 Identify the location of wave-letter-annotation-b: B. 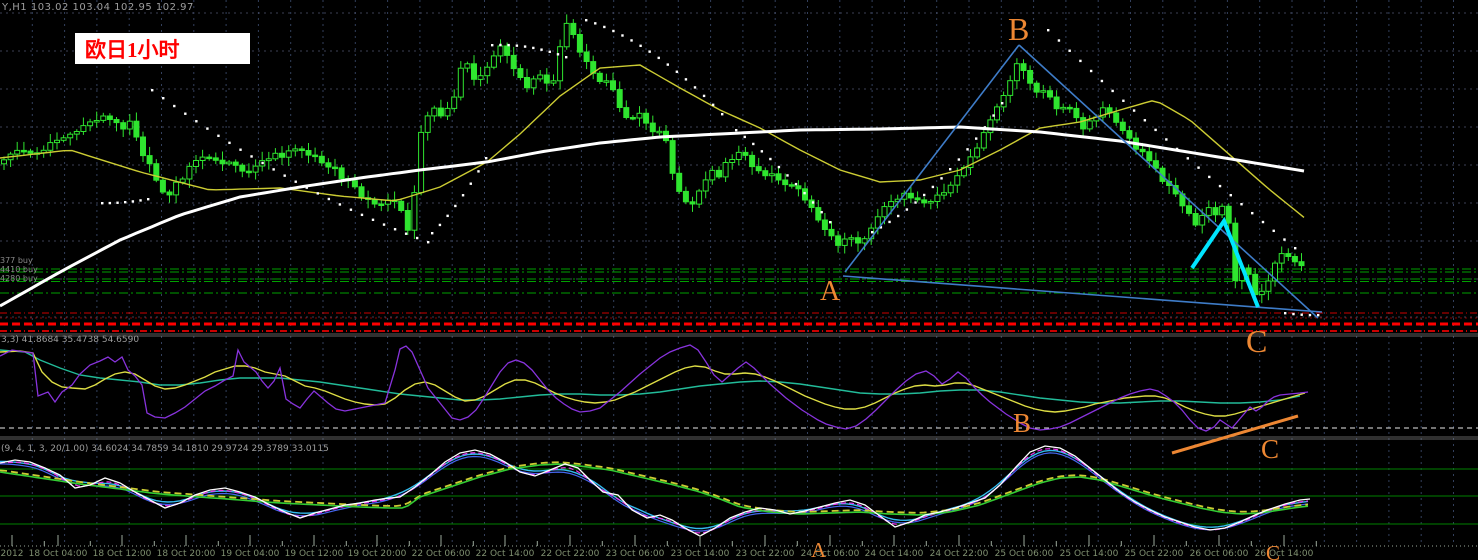
(1022, 423).